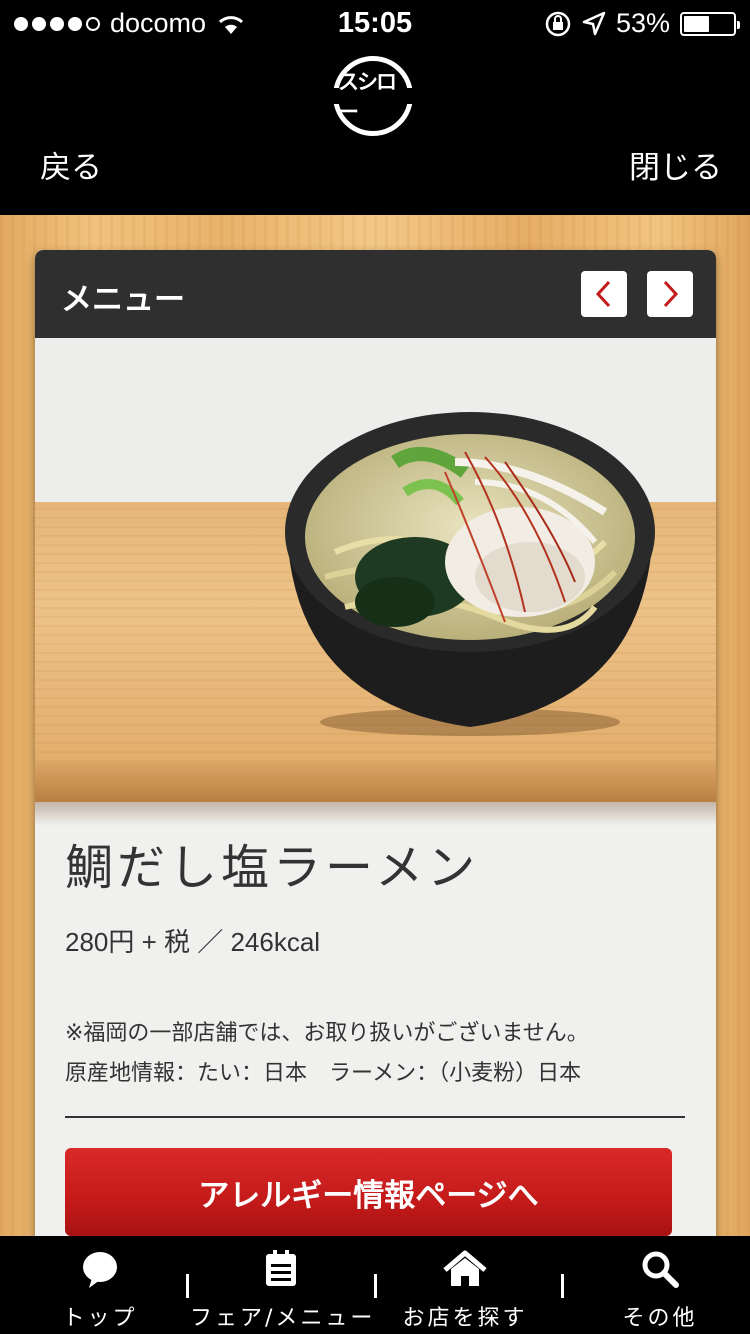 Image resolution: width=750 pixels, height=1334 pixels. What do you see at coordinates (193, 942) in the screenshot?
I see `price-calories: 280円 + 税 ／ 246kcal` at bounding box center [193, 942].